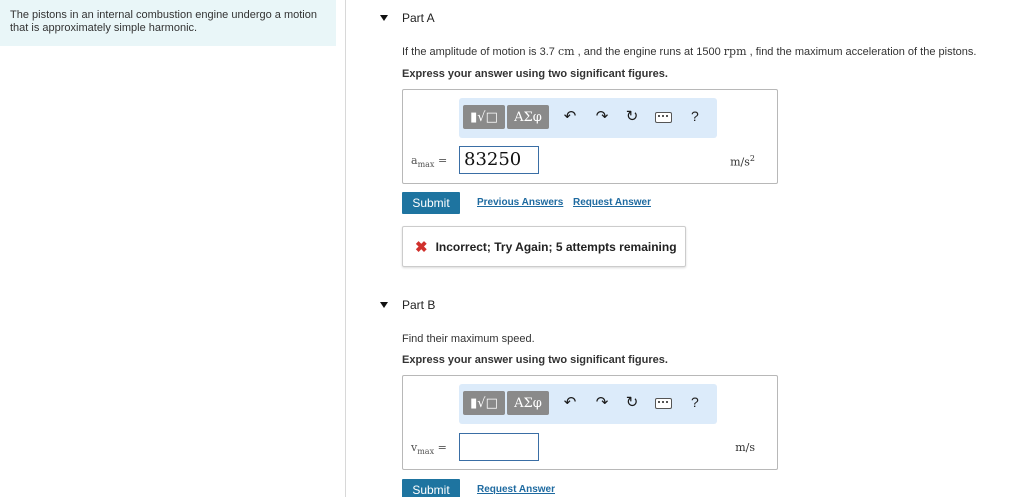 Image resolution: width=1024 pixels, height=497 pixels. What do you see at coordinates (520, 202) in the screenshot?
I see `previous-answers-link: Previous Answers` at bounding box center [520, 202].